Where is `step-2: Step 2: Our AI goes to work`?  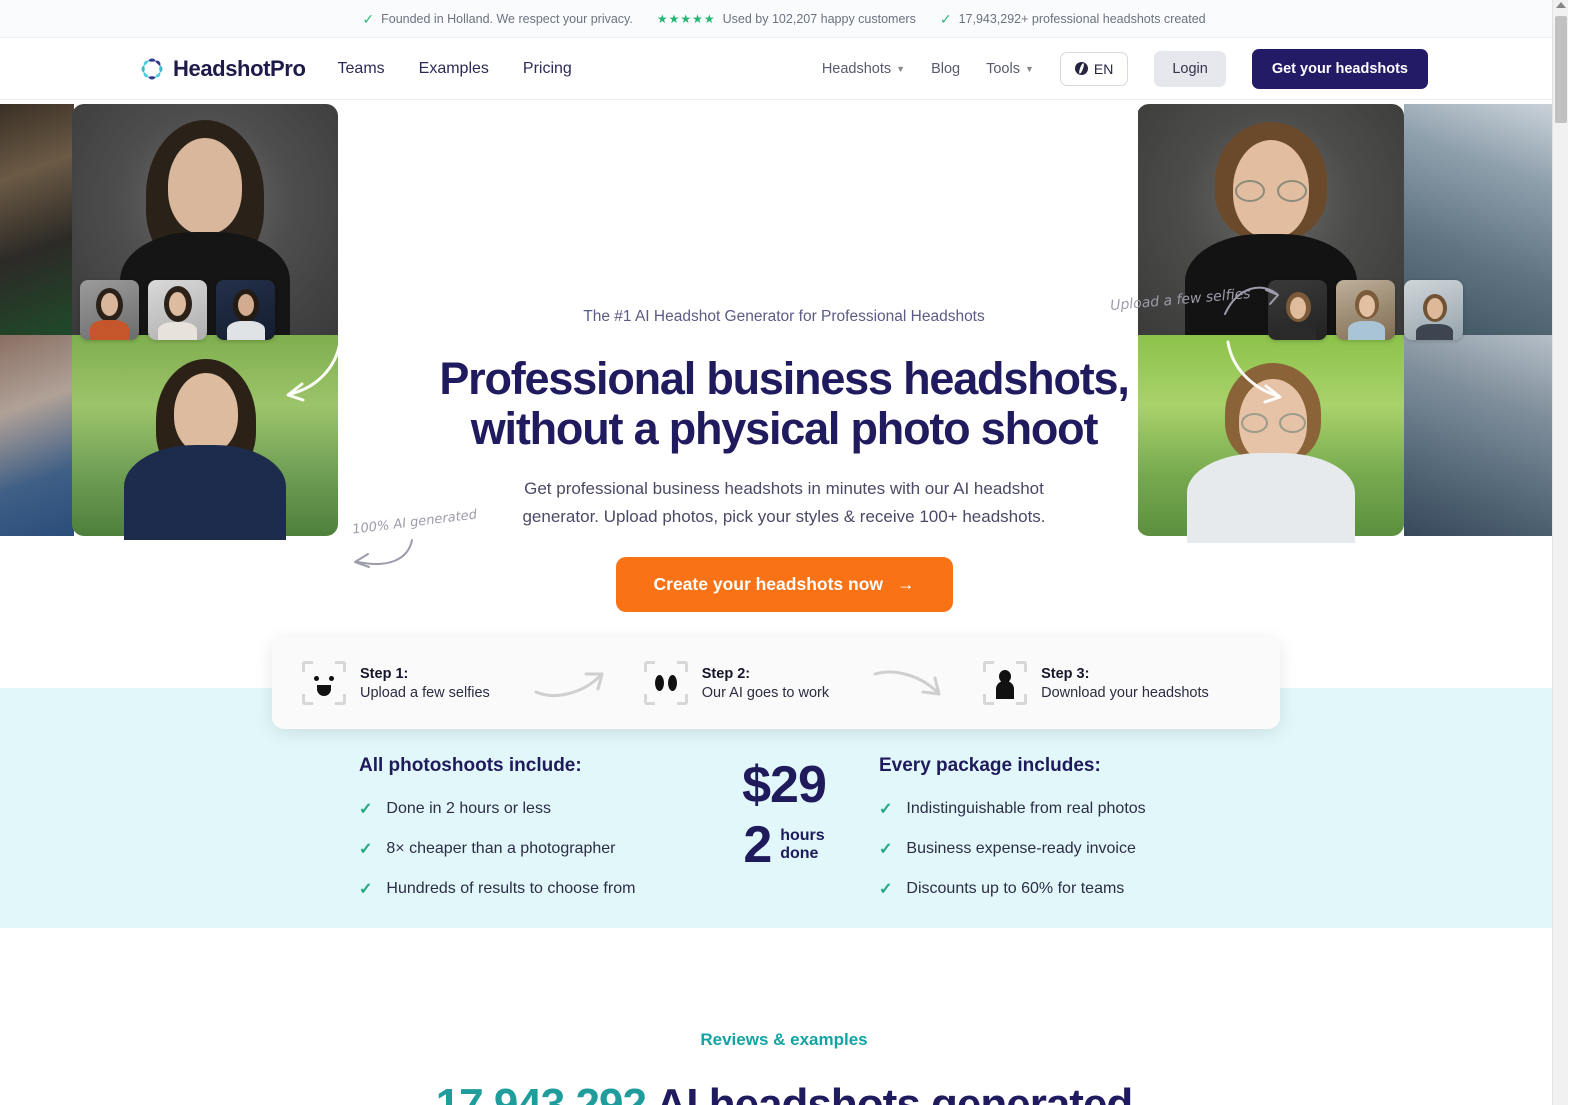
step-2: Step 2: Our AI goes to work is located at coordinates (736, 683).